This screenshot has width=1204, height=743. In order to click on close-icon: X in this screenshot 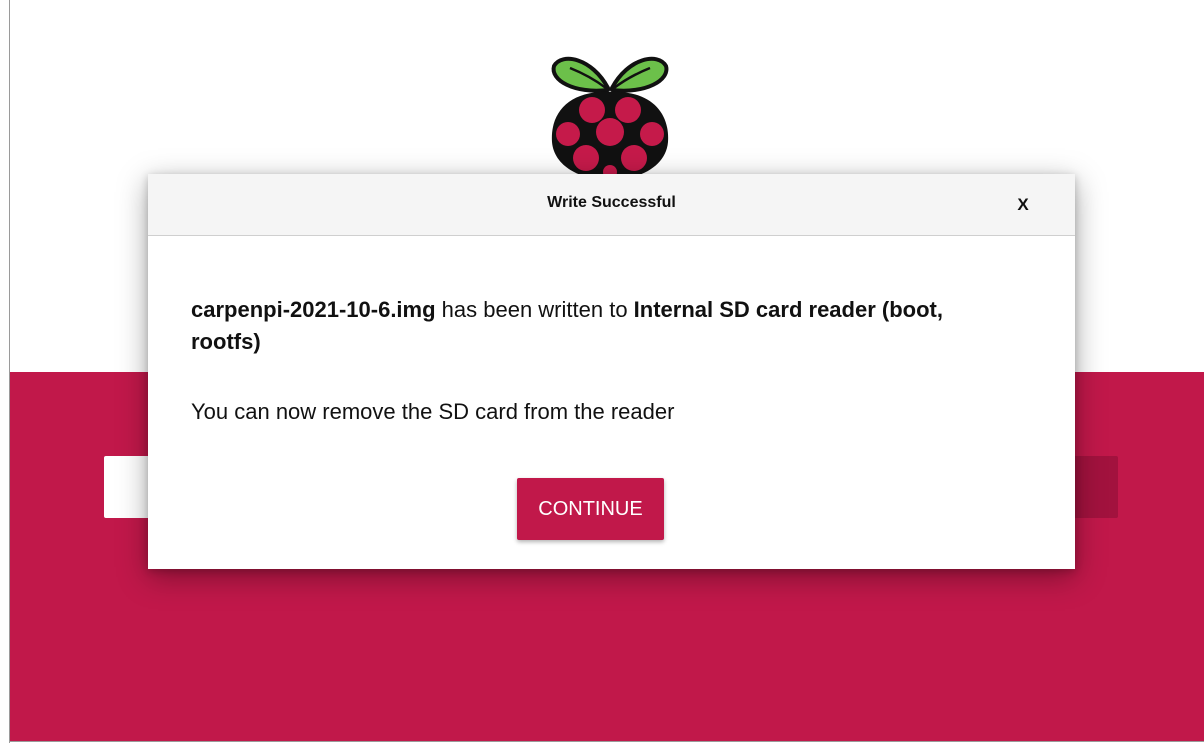, I will do `click(1023, 205)`.